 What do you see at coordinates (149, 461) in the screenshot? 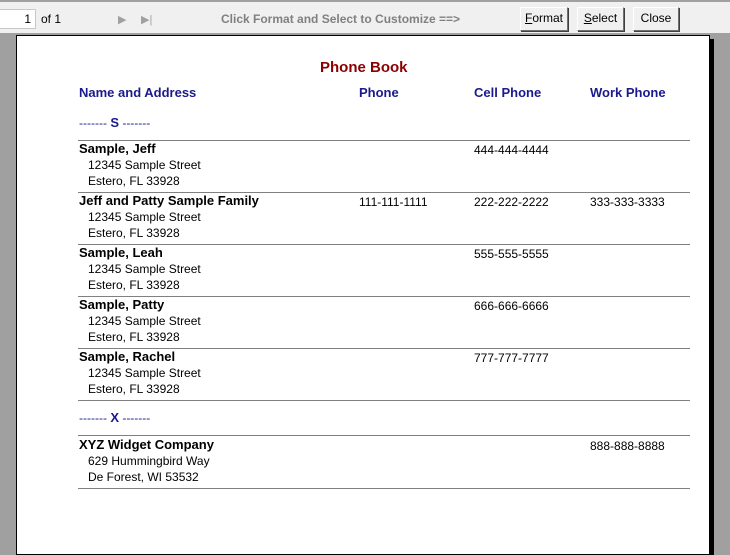
I see `entry-street: 629 Hummingbird Way` at bounding box center [149, 461].